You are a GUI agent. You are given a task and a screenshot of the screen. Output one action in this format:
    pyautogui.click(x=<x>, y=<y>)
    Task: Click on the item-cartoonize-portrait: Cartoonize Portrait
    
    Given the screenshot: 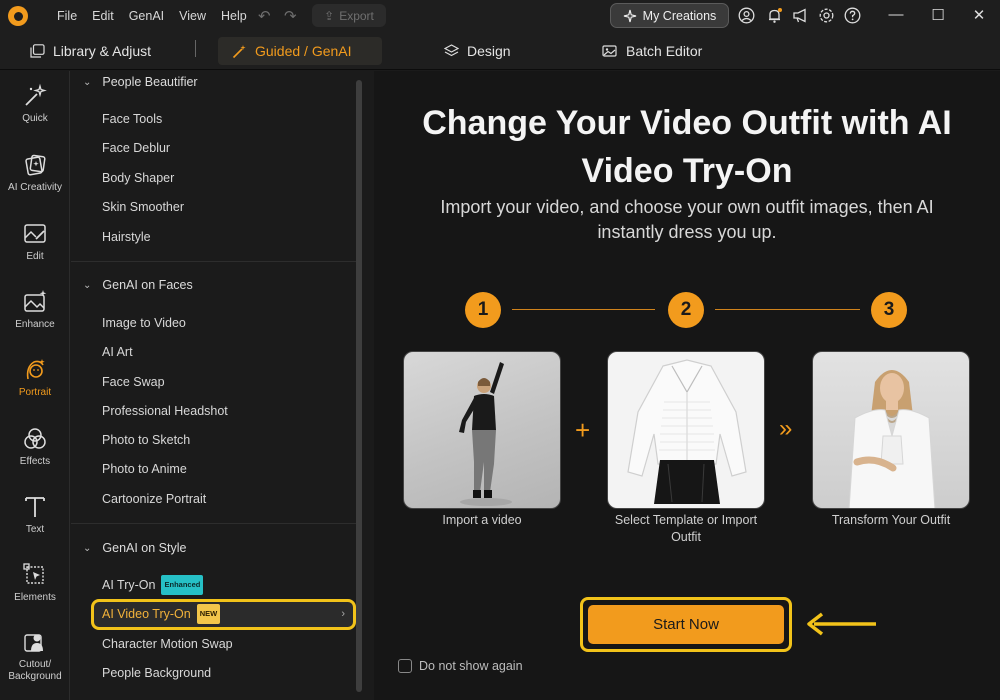 What is the action you would take?
    pyautogui.click(x=154, y=499)
    